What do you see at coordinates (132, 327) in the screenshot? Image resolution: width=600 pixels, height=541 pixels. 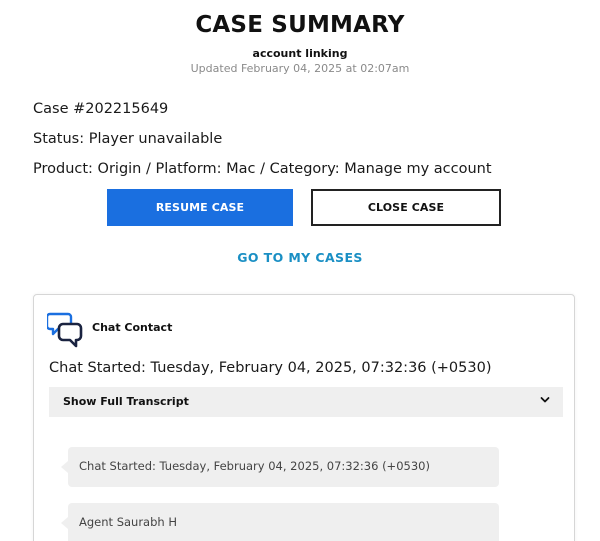 I see `chat-contact-heading: Chat Contact` at bounding box center [132, 327].